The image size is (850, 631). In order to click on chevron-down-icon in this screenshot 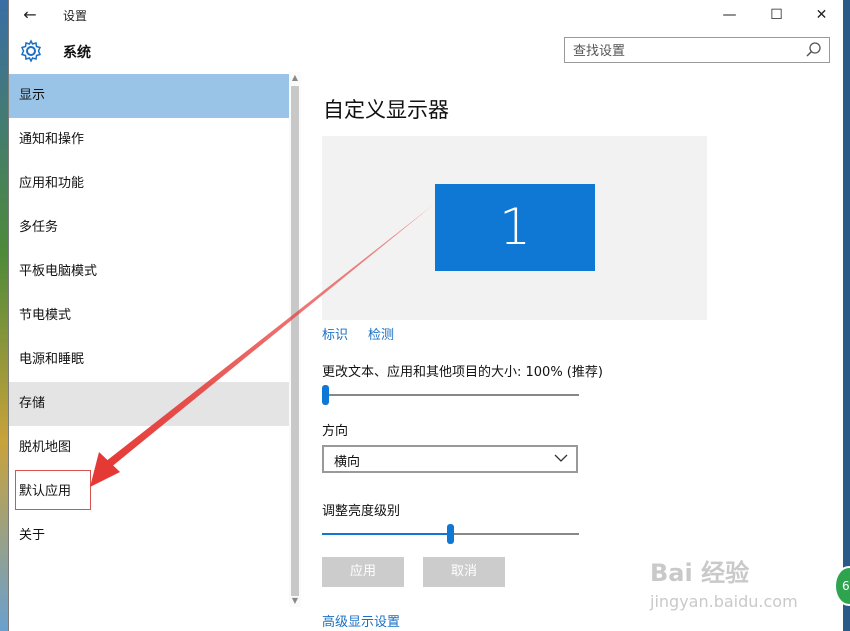, I will do `click(561, 458)`.